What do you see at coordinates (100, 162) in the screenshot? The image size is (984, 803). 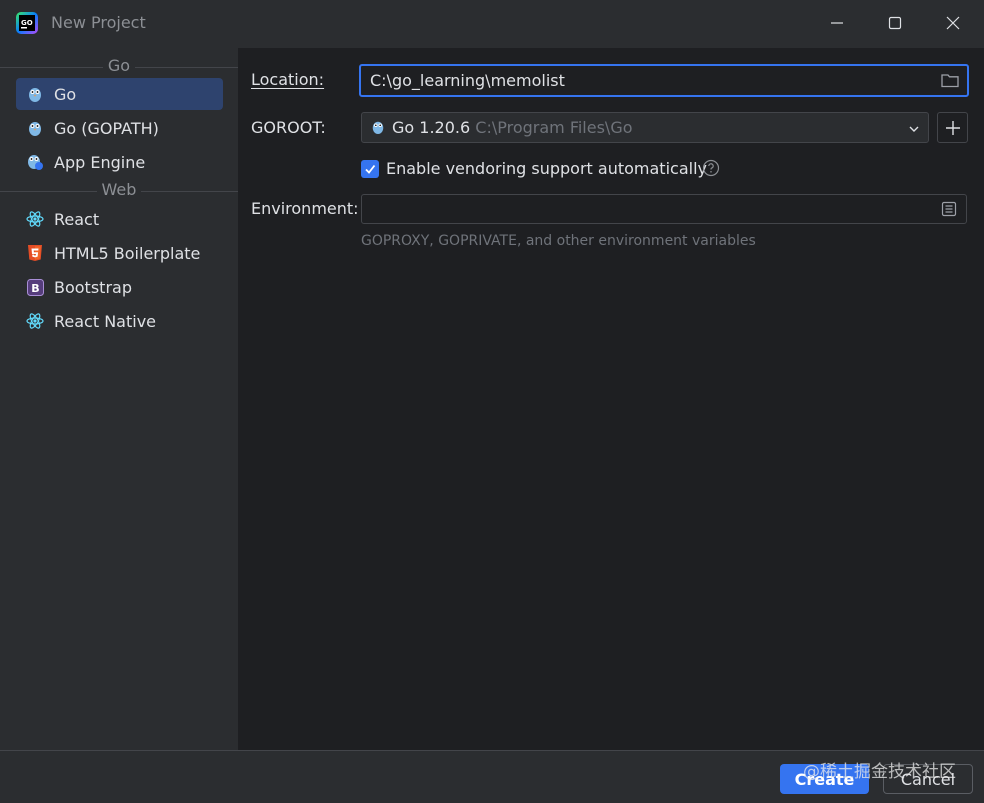 I see `sidebar-item-label: App Engine` at bounding box center [100, 162].